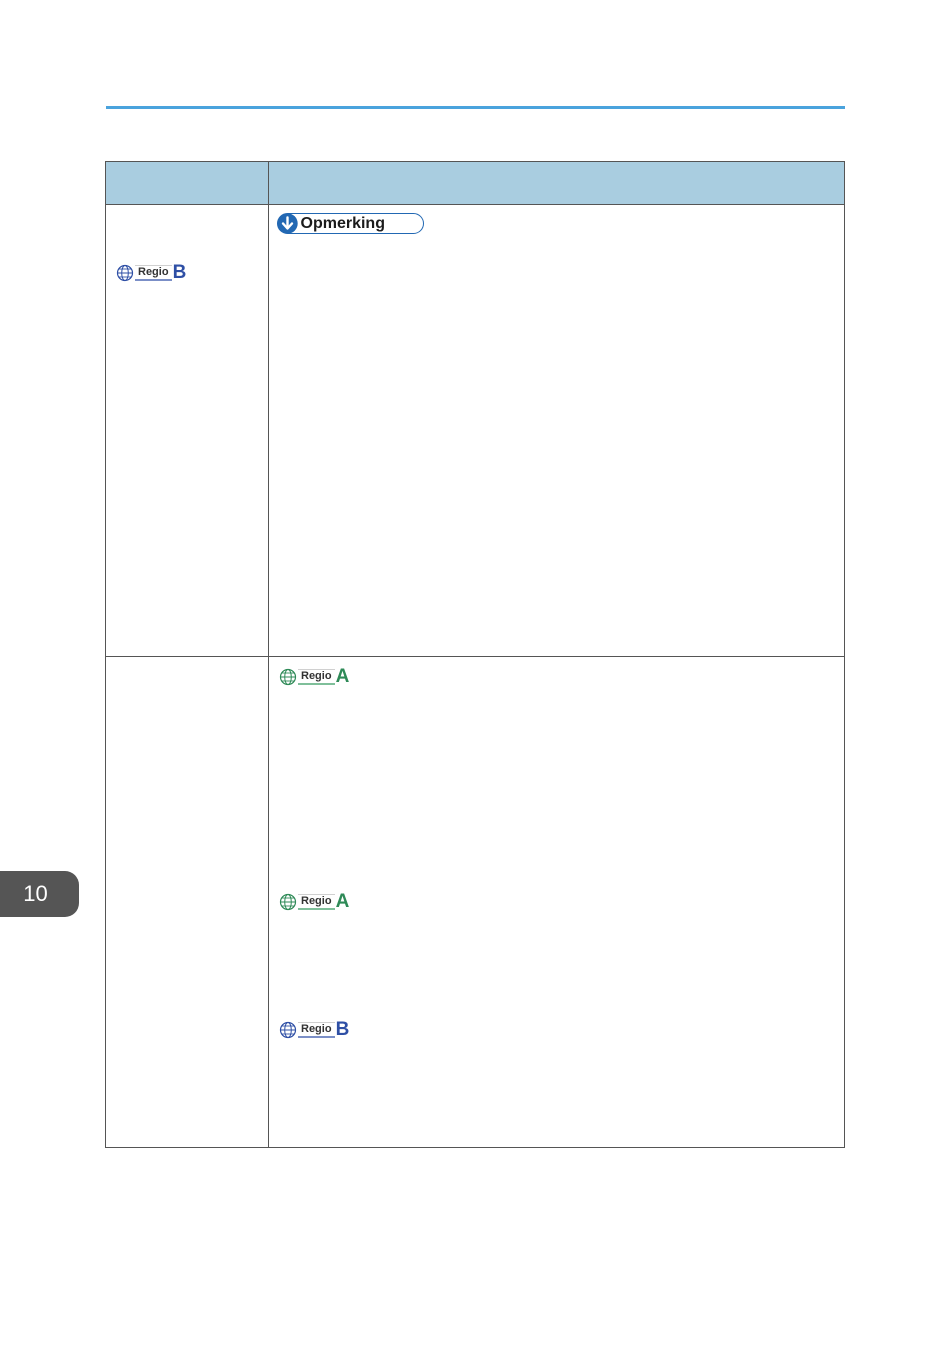  What do you see at coordinates (475, 183) in the screenshot?
I see `table-header-row` at bounding box center [475, 183].